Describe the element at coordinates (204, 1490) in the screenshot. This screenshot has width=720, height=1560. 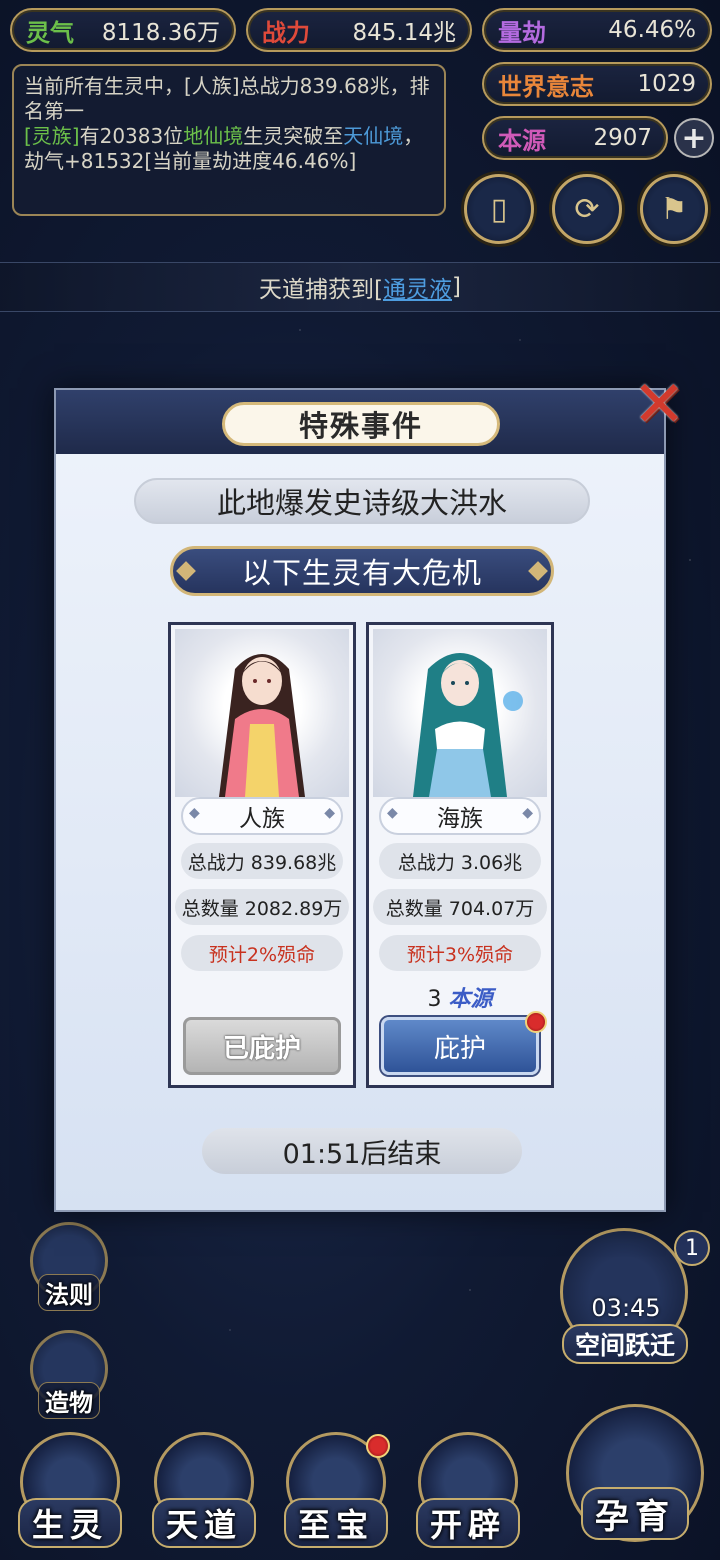
I see `nav-tian-dao: 天道` at that location.